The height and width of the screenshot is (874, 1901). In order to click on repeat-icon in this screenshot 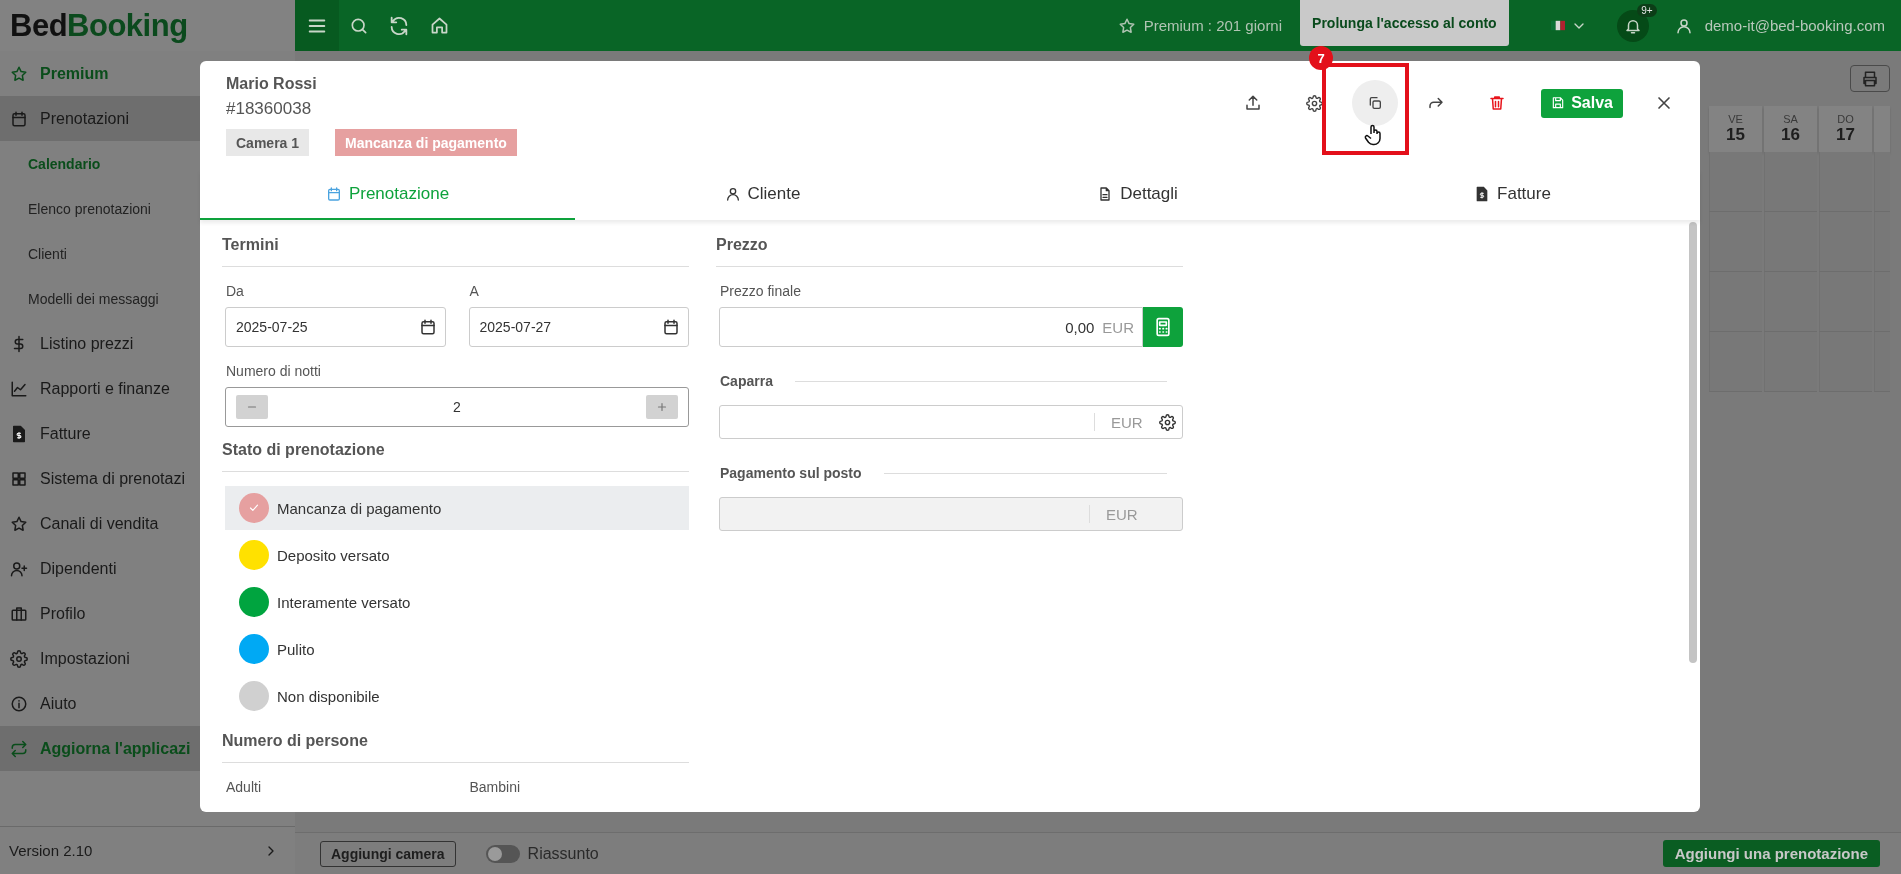, I will do `click(19, 748)`.